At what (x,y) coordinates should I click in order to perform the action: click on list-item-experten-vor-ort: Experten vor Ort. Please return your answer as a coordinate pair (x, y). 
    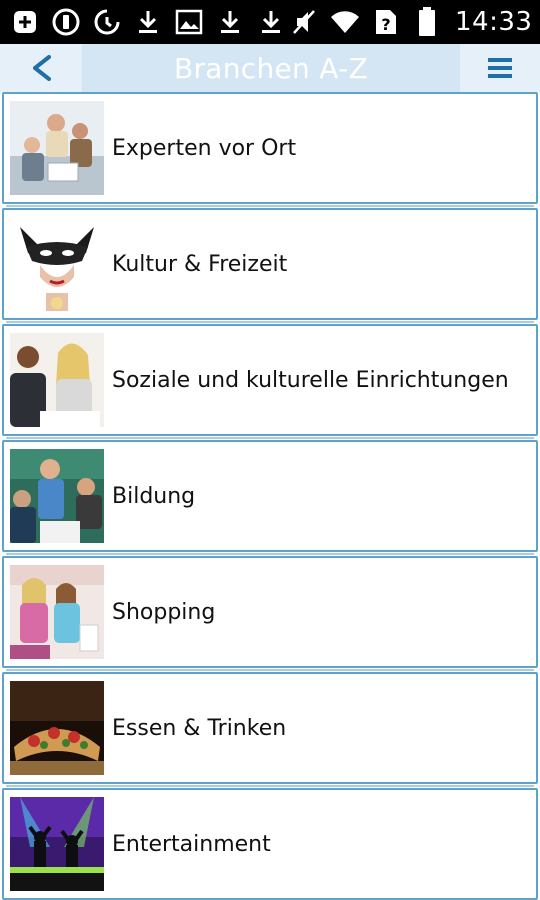
    Looking at the image, I should click on (270, 149).